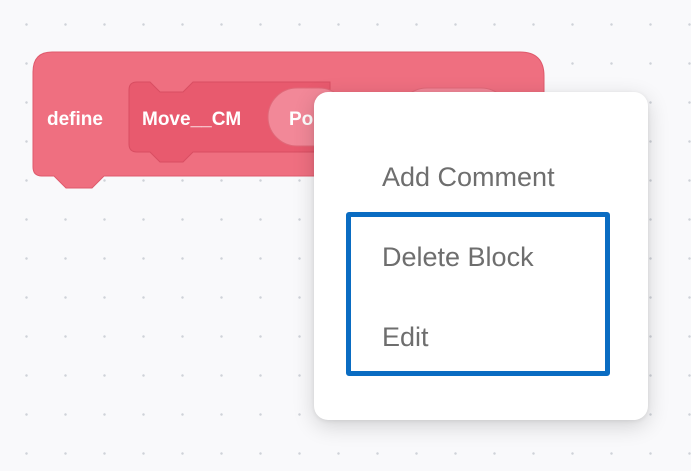 Image resolution: width=691 pixels, height=471 pixels. I want to click on menu-item-delete-block: Delete Block, so click(458, 257).